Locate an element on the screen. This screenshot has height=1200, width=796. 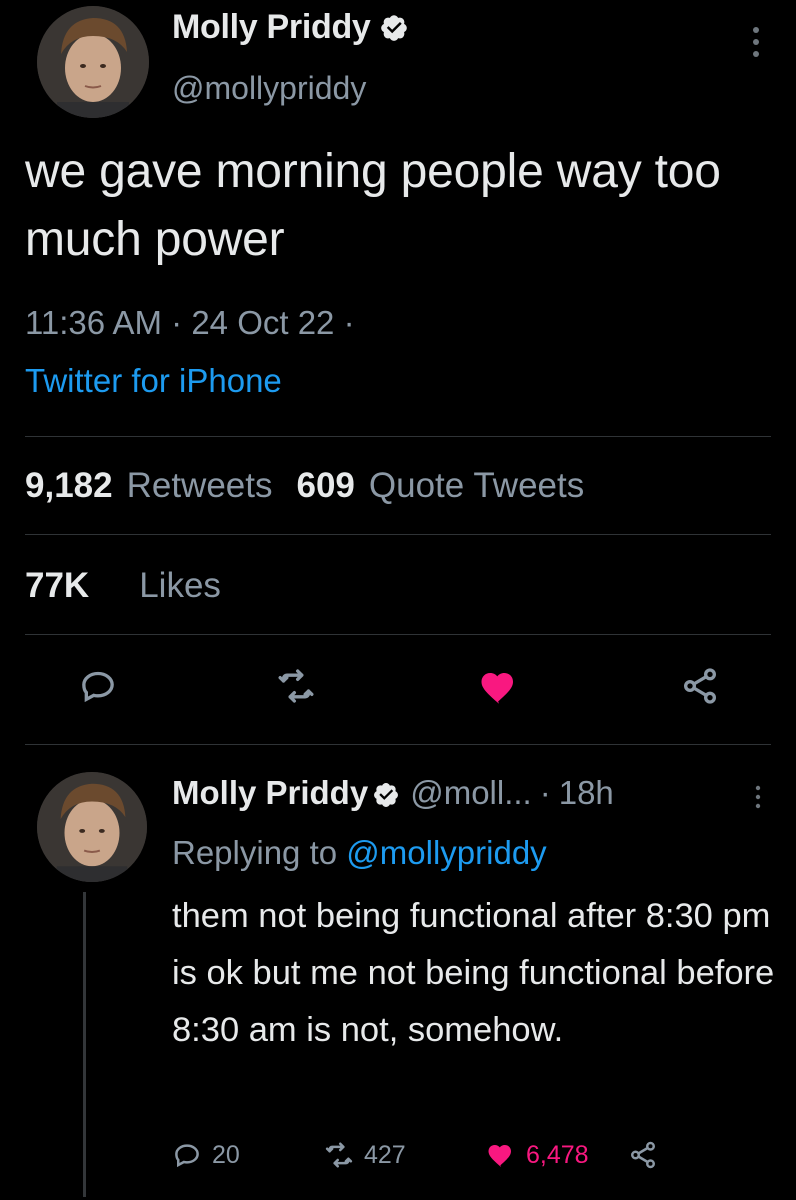
tweet-source-link: Twitter for iPhone is located at coordinates (153, 381).